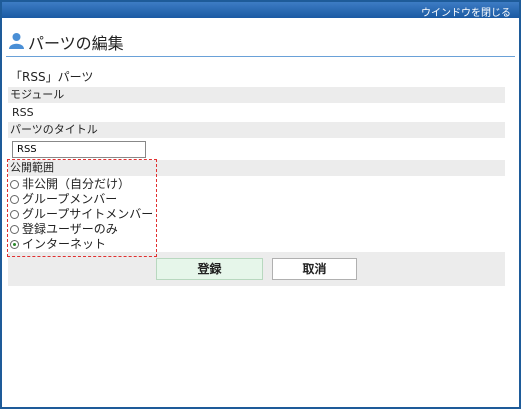  What do you see at coordinates (79, 149) in the screenshot?
I see `part-title-input` at bounding box center [79, 149].